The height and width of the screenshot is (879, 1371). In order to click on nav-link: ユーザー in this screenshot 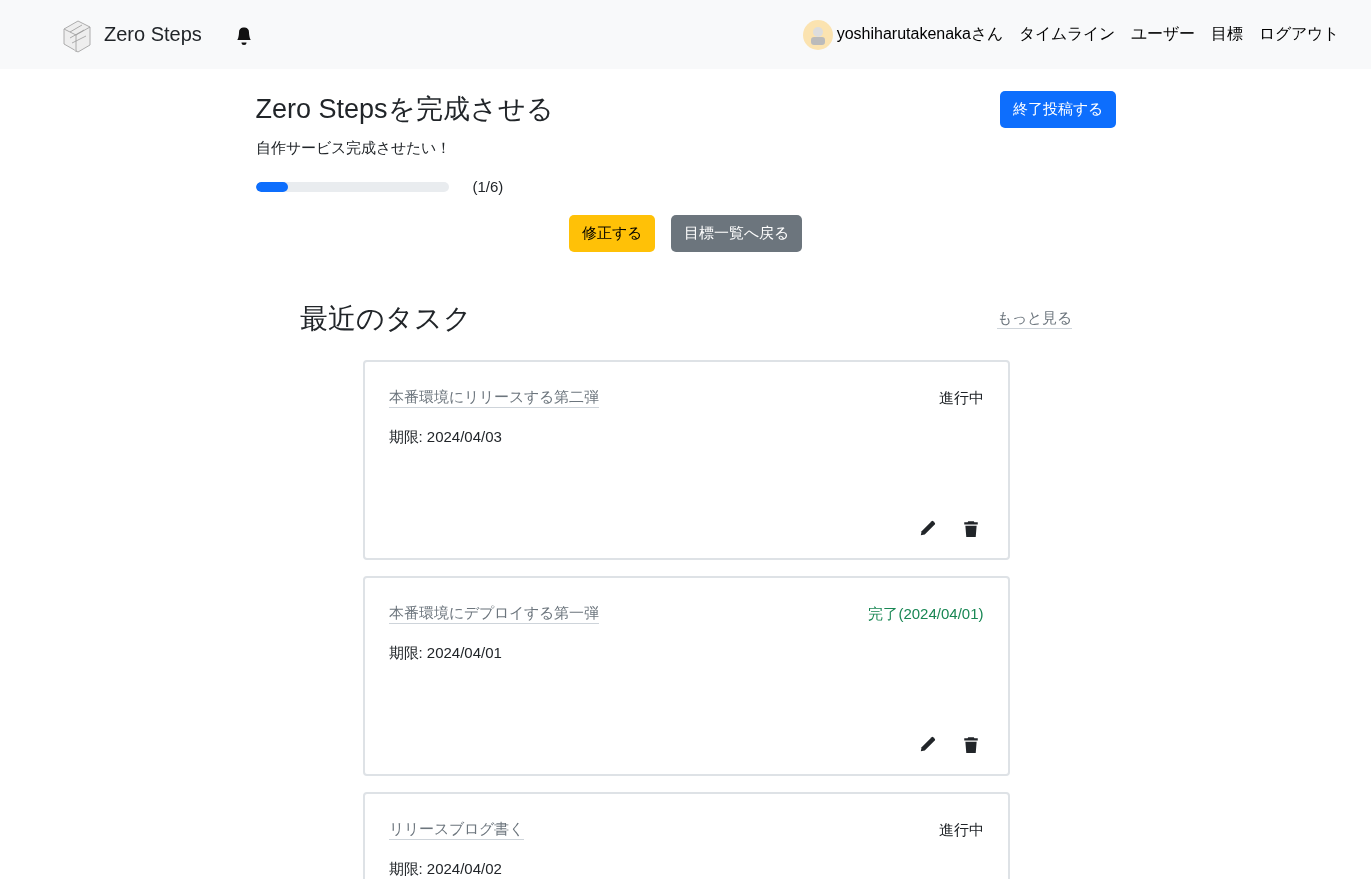, I will do `click(1163, 34)`.